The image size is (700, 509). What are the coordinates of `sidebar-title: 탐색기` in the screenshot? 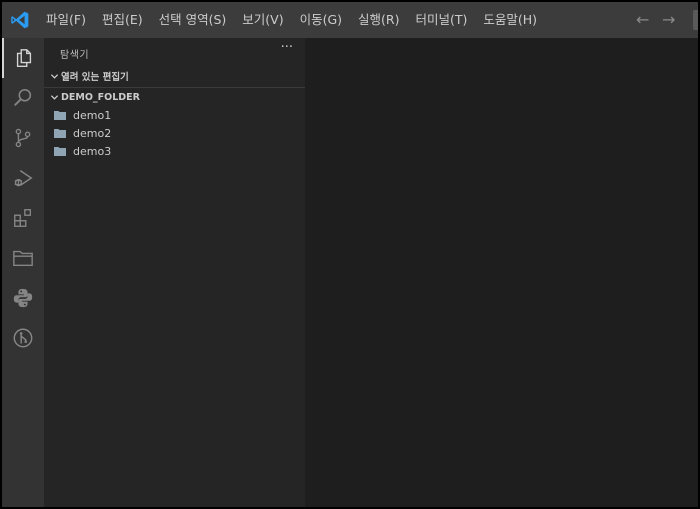 It's located at (75, 55).